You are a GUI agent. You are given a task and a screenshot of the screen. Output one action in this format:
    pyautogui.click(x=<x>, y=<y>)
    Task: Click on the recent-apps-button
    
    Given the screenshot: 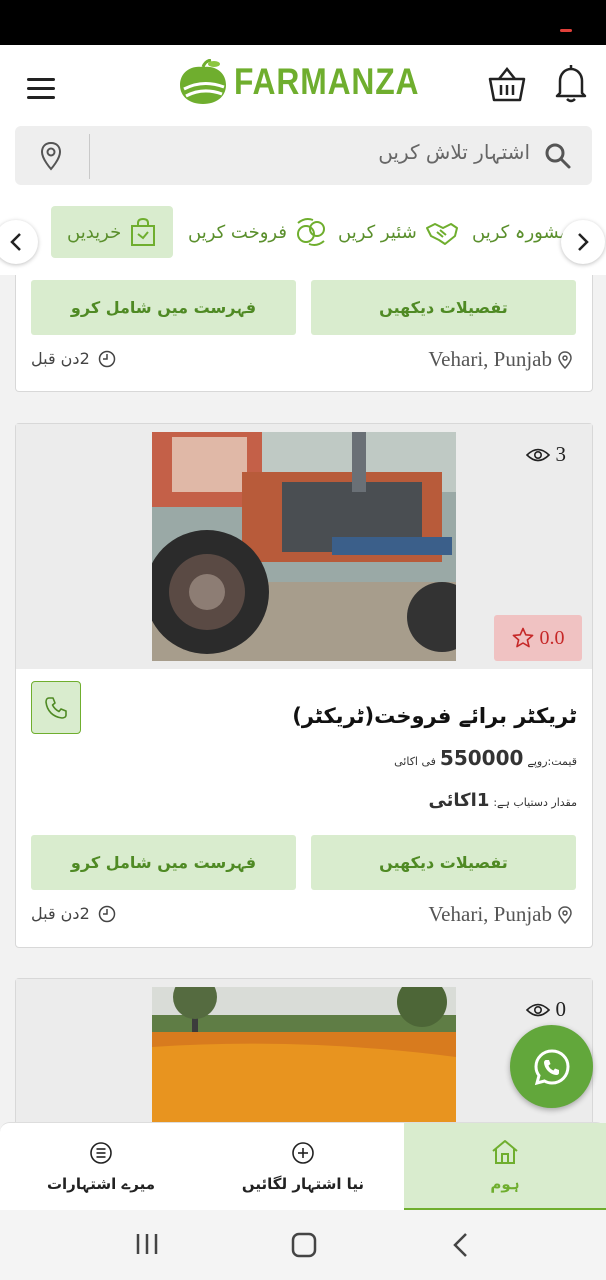 What is the action you would take?
    pyautogui.click(x=147, y=1246)
    